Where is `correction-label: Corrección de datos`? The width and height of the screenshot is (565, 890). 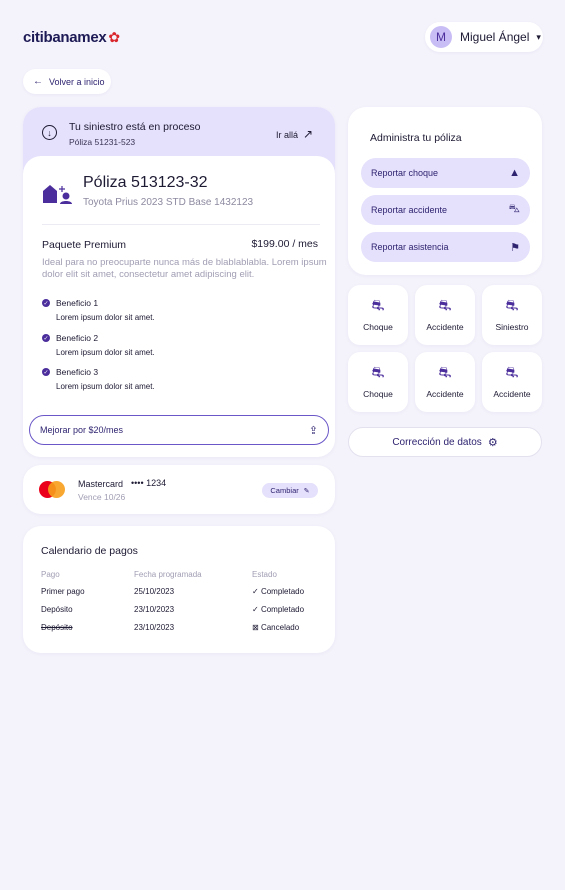
correction-label: Corrección de datos is located at coordinates (437, 442).